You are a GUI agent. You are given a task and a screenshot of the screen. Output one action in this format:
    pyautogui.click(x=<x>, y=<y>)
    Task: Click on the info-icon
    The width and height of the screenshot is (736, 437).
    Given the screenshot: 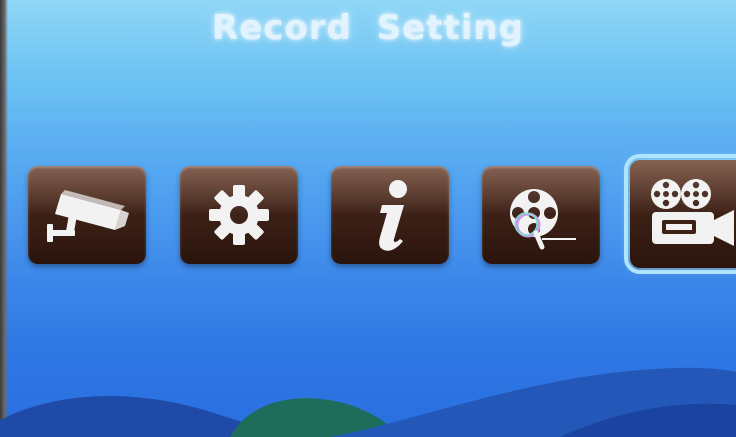 What is the action you would take?
    pyautogui.click(x=393, y=215)
    